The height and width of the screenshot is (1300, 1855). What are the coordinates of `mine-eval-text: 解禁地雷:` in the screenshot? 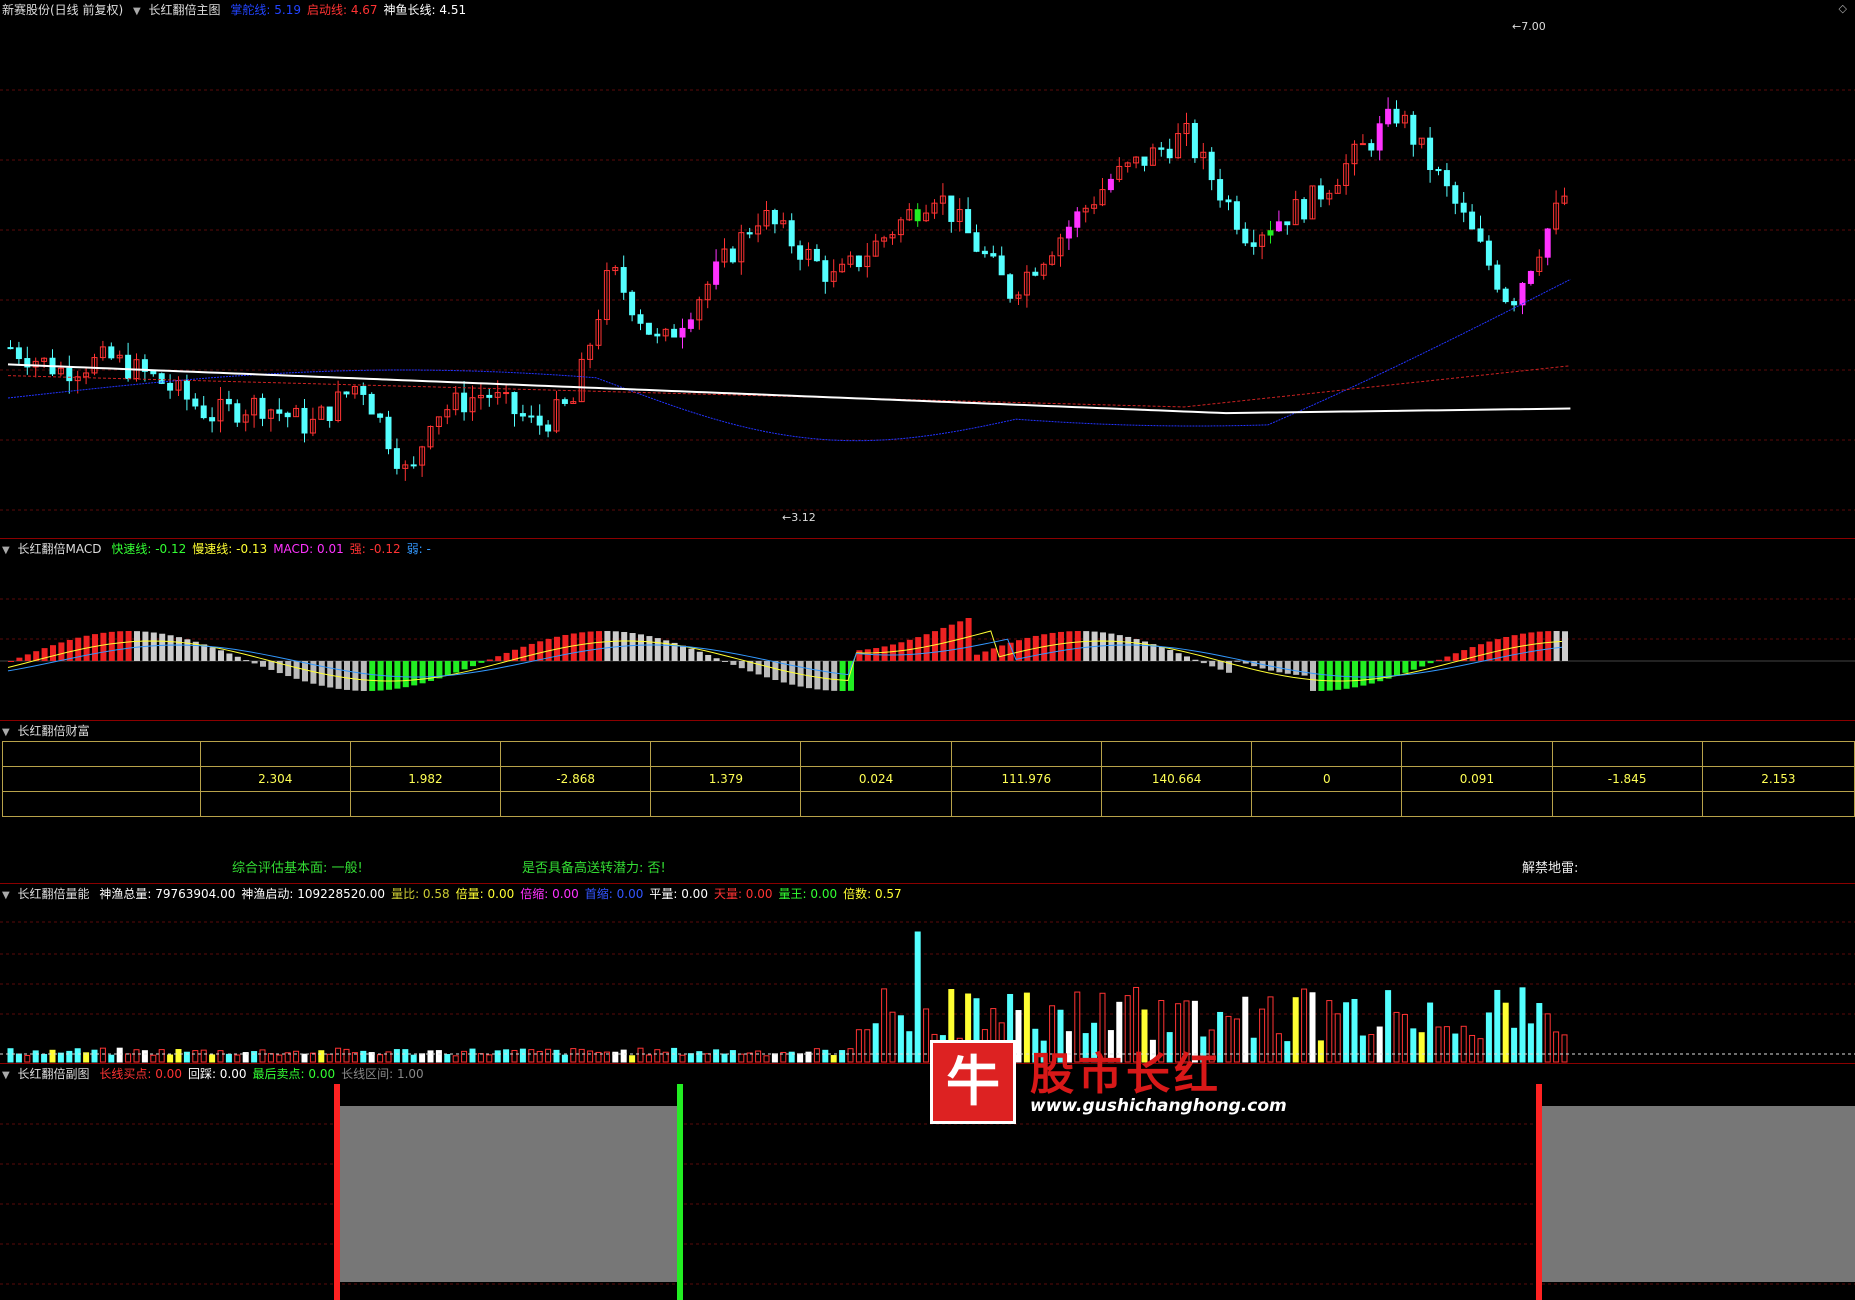 It's located at (1550, 868).